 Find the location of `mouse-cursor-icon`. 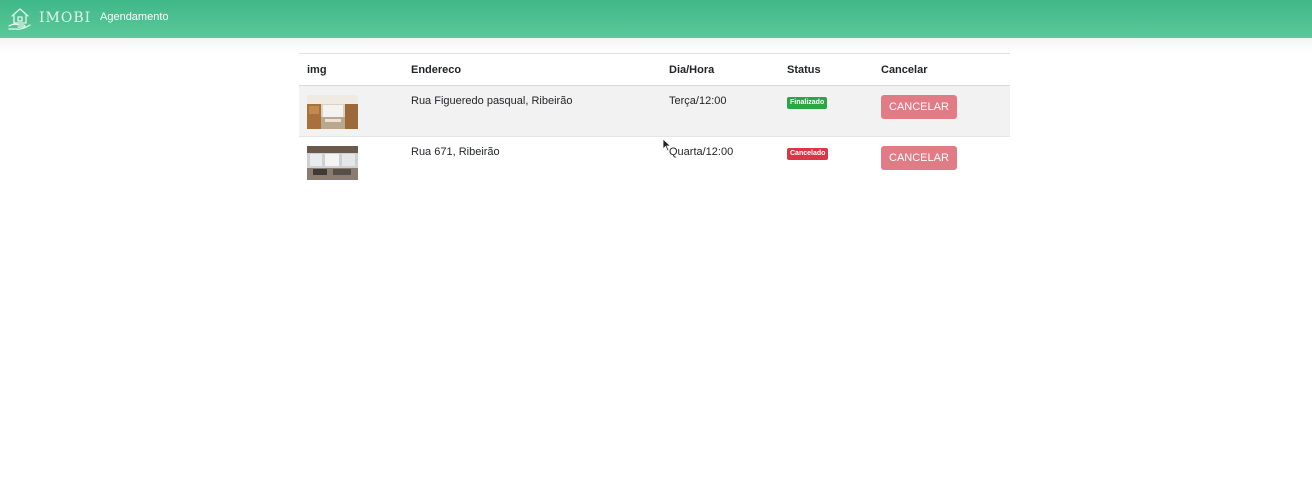

mouse-cursor-icon is located at coordinates (667, 145).